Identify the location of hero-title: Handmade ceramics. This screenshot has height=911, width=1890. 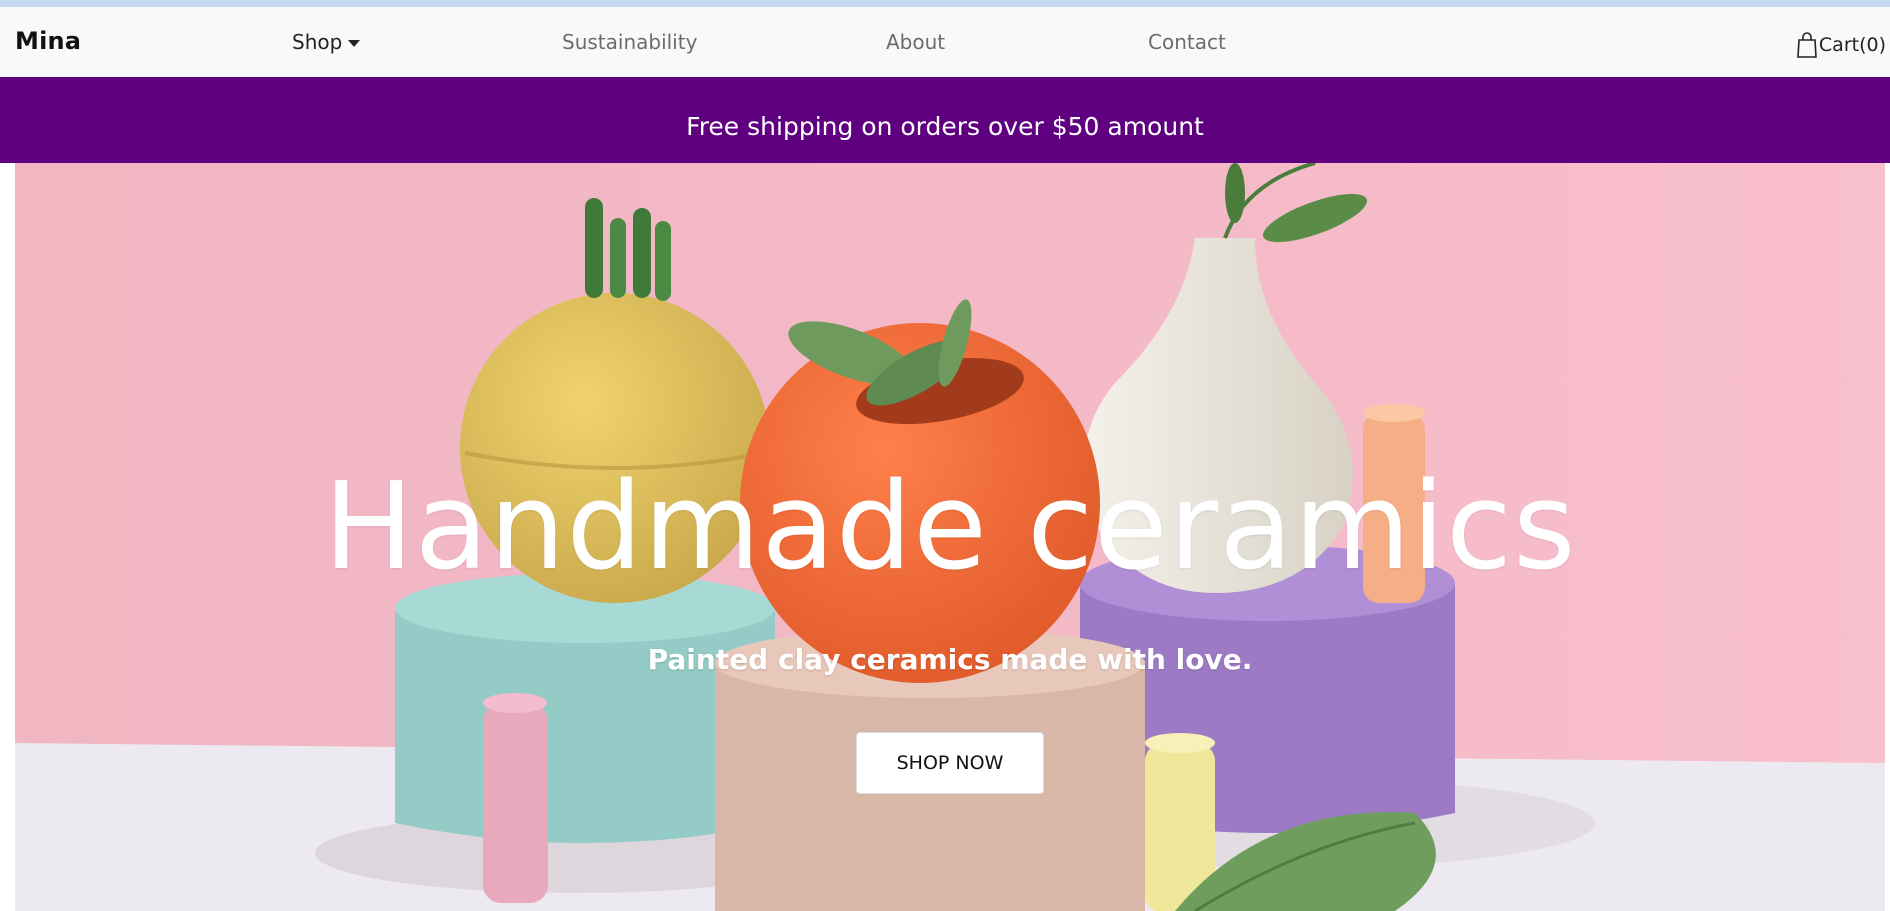
(950, 527).